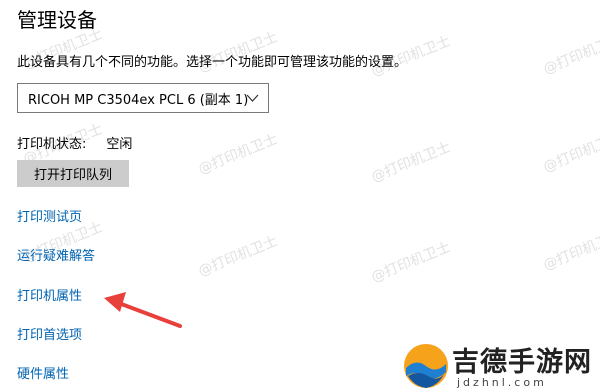  I want to click on site-logo: 吉德手游网 jdzhnl.com, so click(499, 366).